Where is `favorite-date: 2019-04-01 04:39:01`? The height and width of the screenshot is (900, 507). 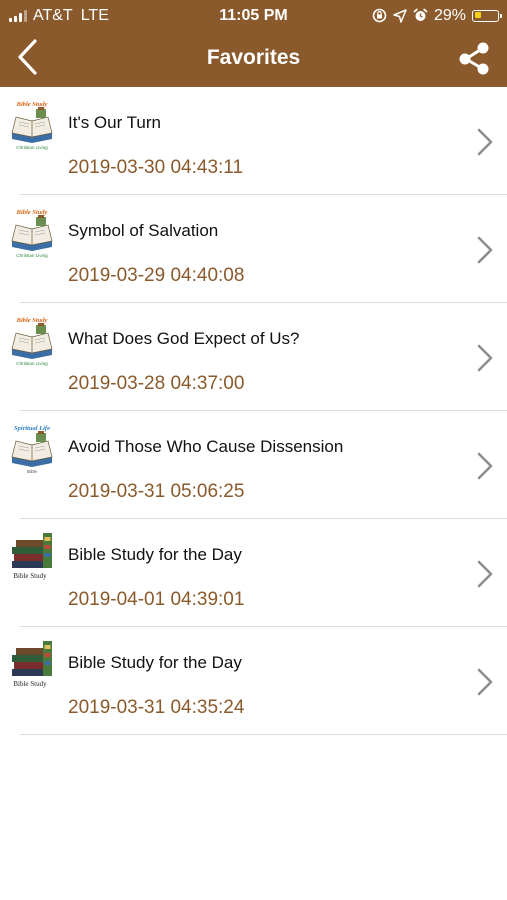
favorite-date: 2019-04-01 04:39:01 is located at coordinates (156, 599).